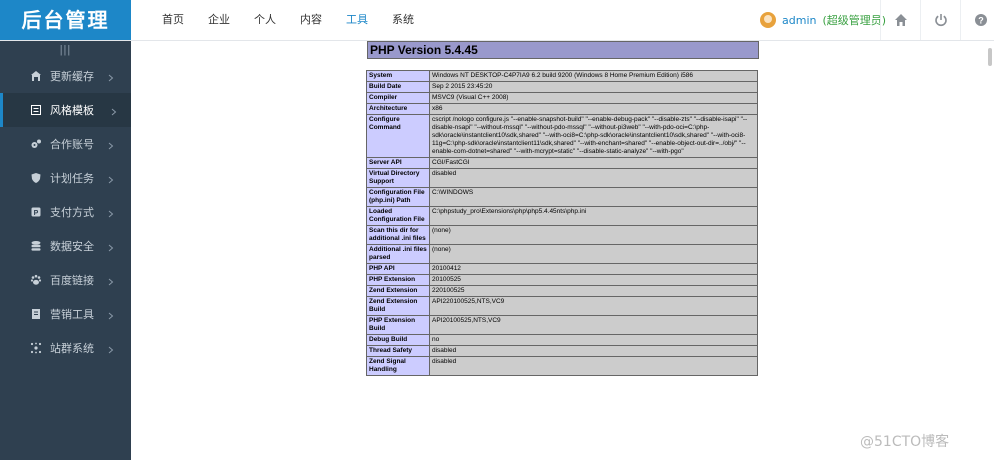 This screenshot has width=994, height=460. I want to click on row-value: 220100525, so click(593, 291).